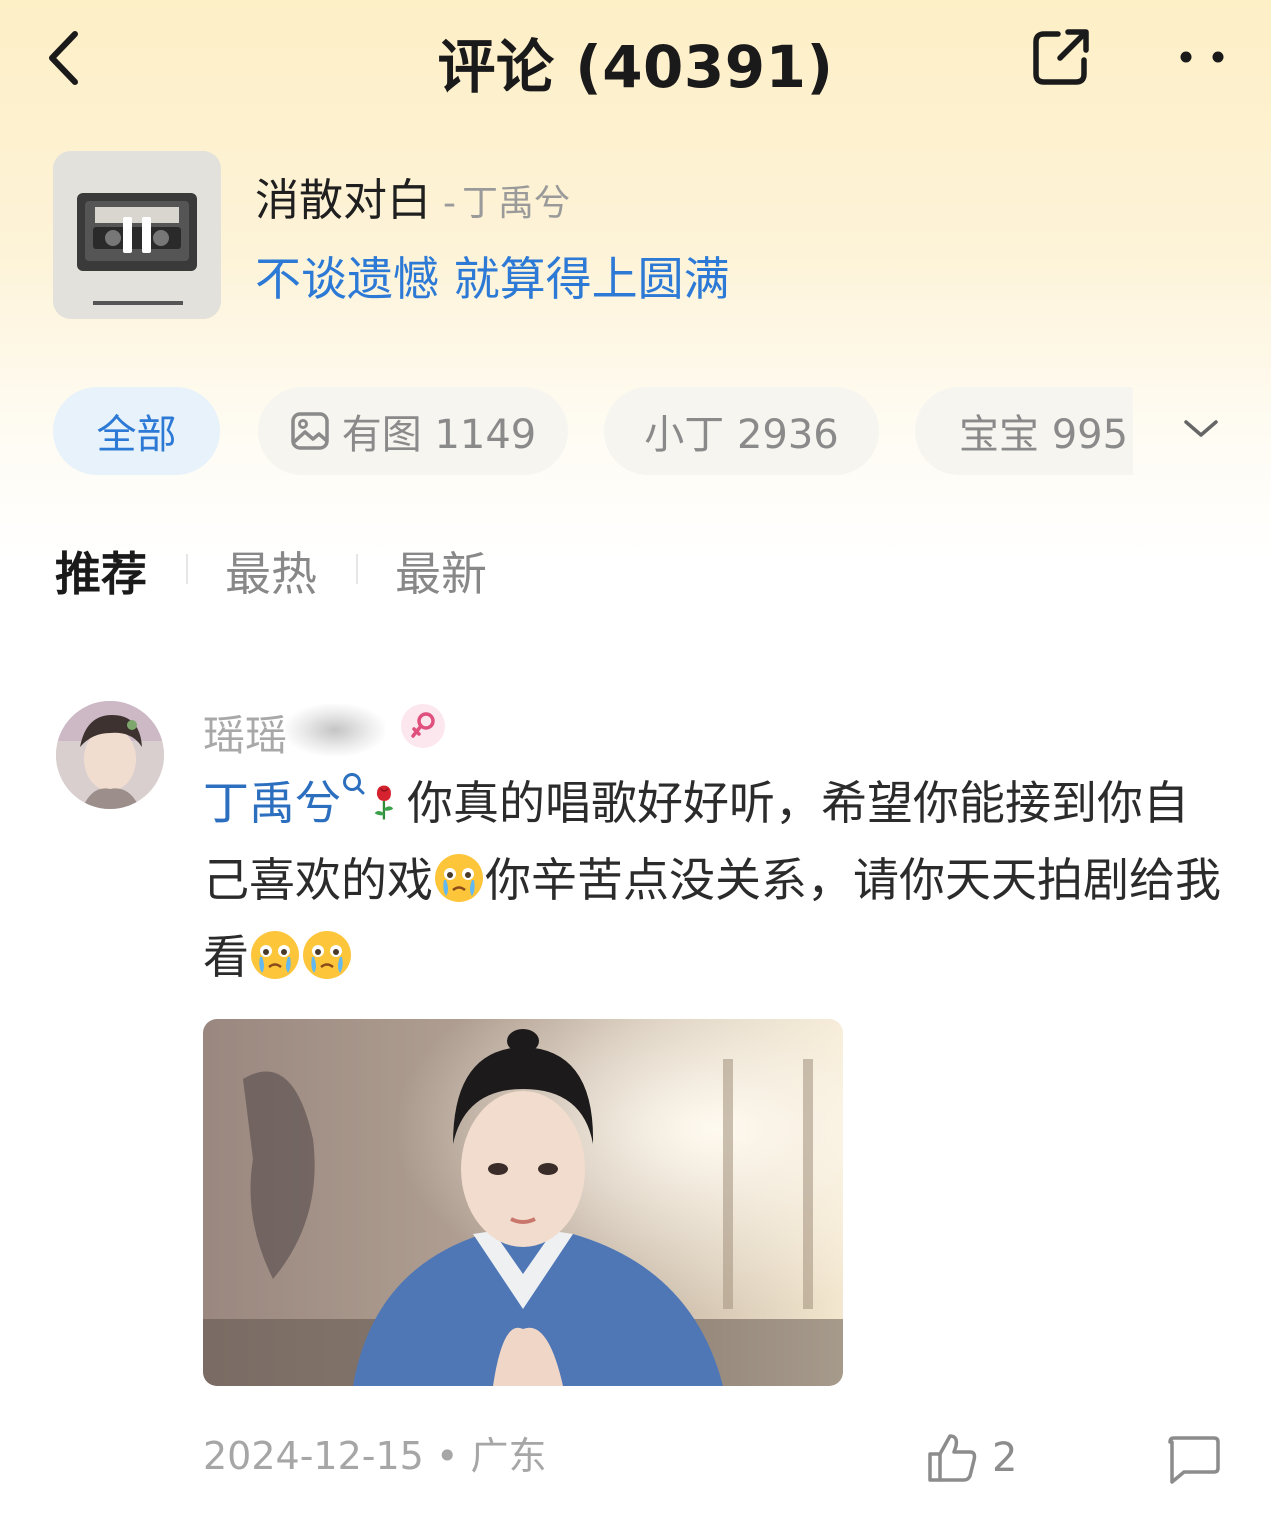 Image resolution: width=1271 pixels, height=1517 pixels. I want to click on chip-baobao: 宝宝 995, so click(1024, 431).